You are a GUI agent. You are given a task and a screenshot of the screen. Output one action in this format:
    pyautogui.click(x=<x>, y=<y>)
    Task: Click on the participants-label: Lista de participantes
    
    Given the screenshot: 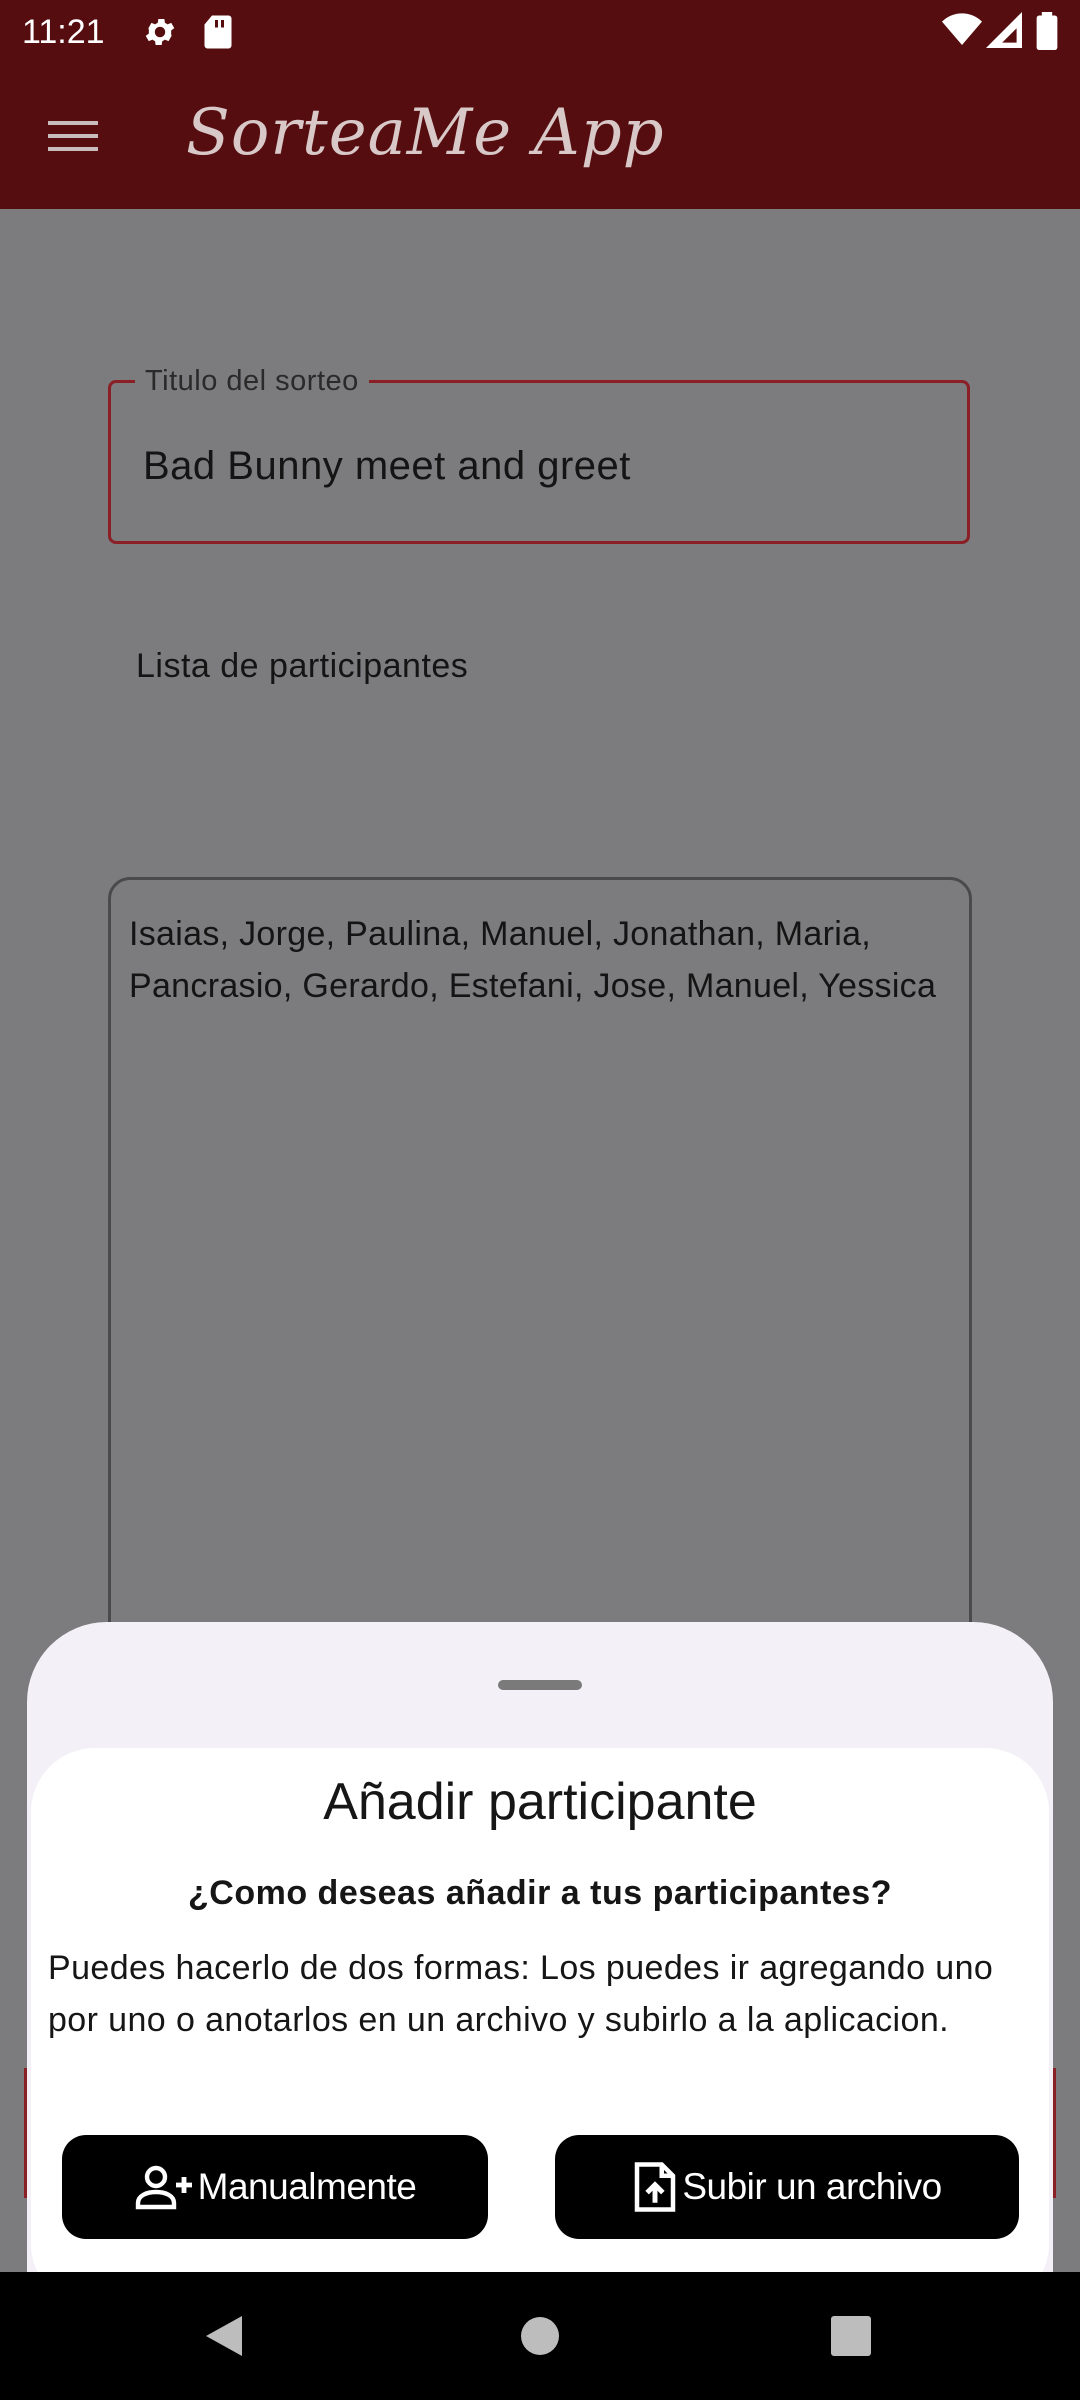 What is the action you would take?
    pyautogui.click(x=302, y=666)
    